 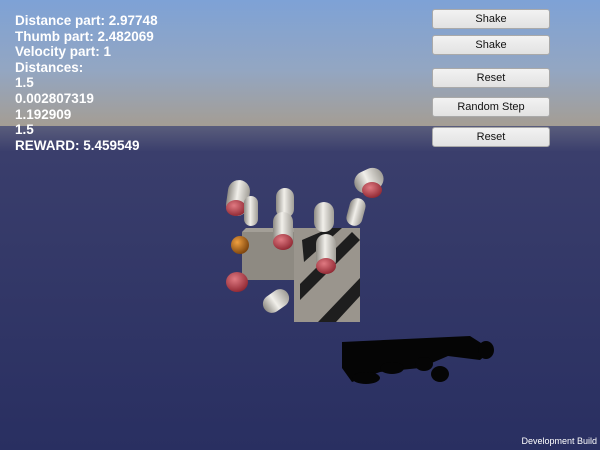 I want to click on target-ball, so click(x=240, y=245).